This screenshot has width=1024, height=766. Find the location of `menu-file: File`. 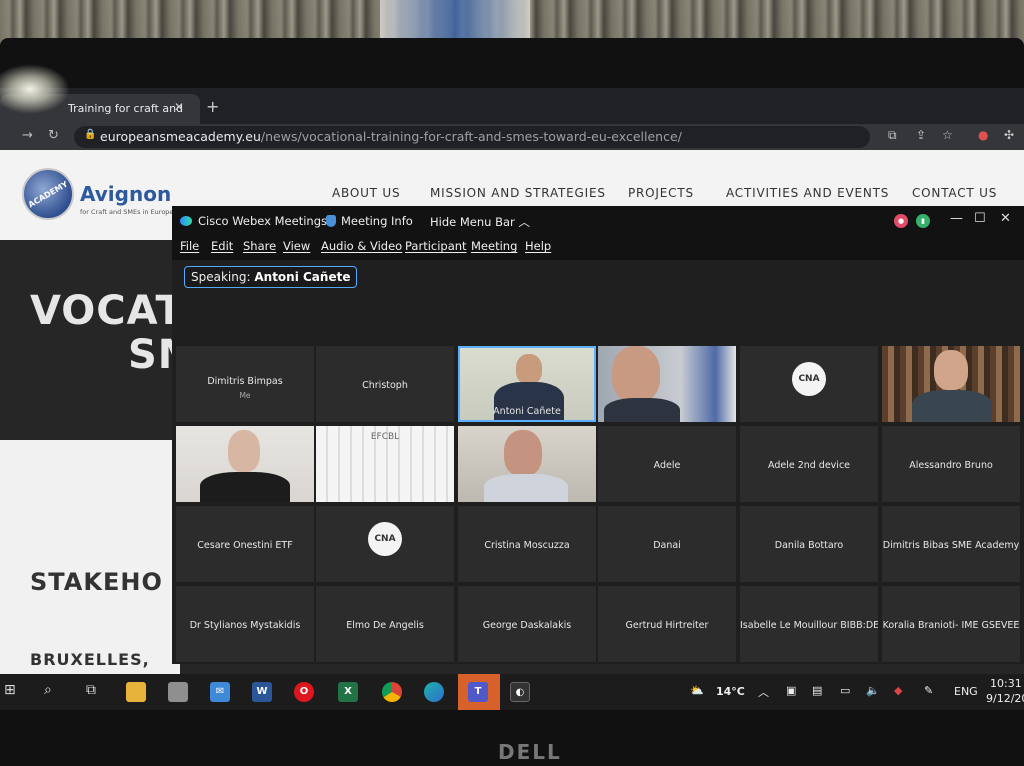

menu-file: File is located at coordinates (189, 246).